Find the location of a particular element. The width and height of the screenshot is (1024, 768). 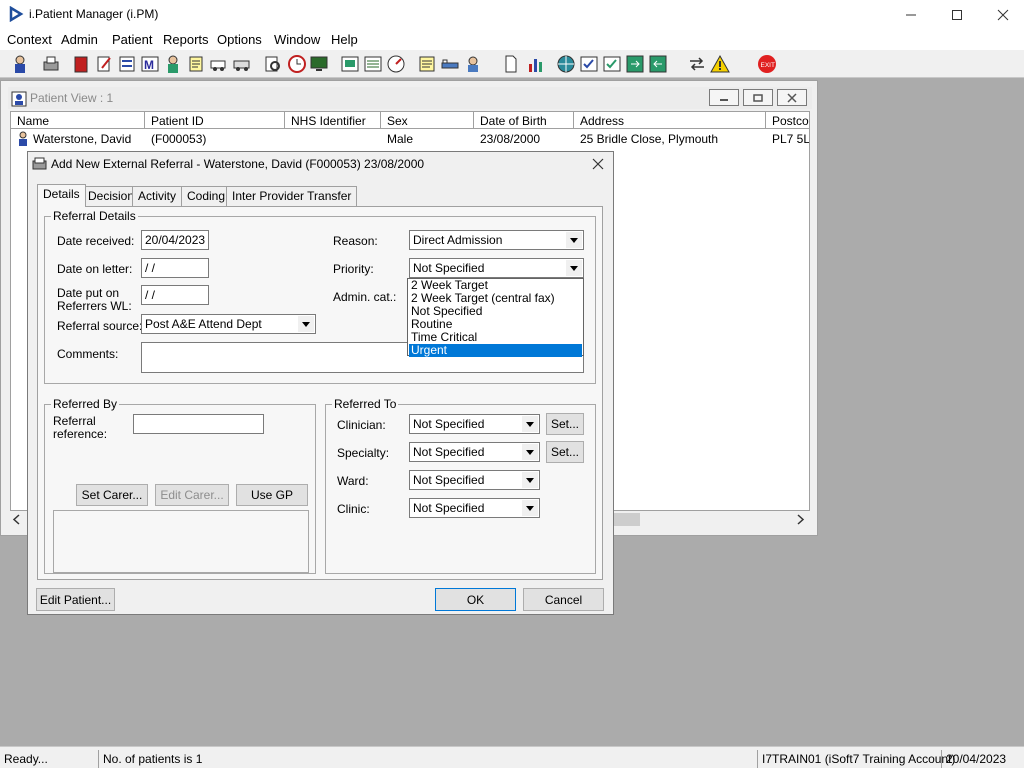

patient-view-minimize-button is located at coordinates (724, 97).